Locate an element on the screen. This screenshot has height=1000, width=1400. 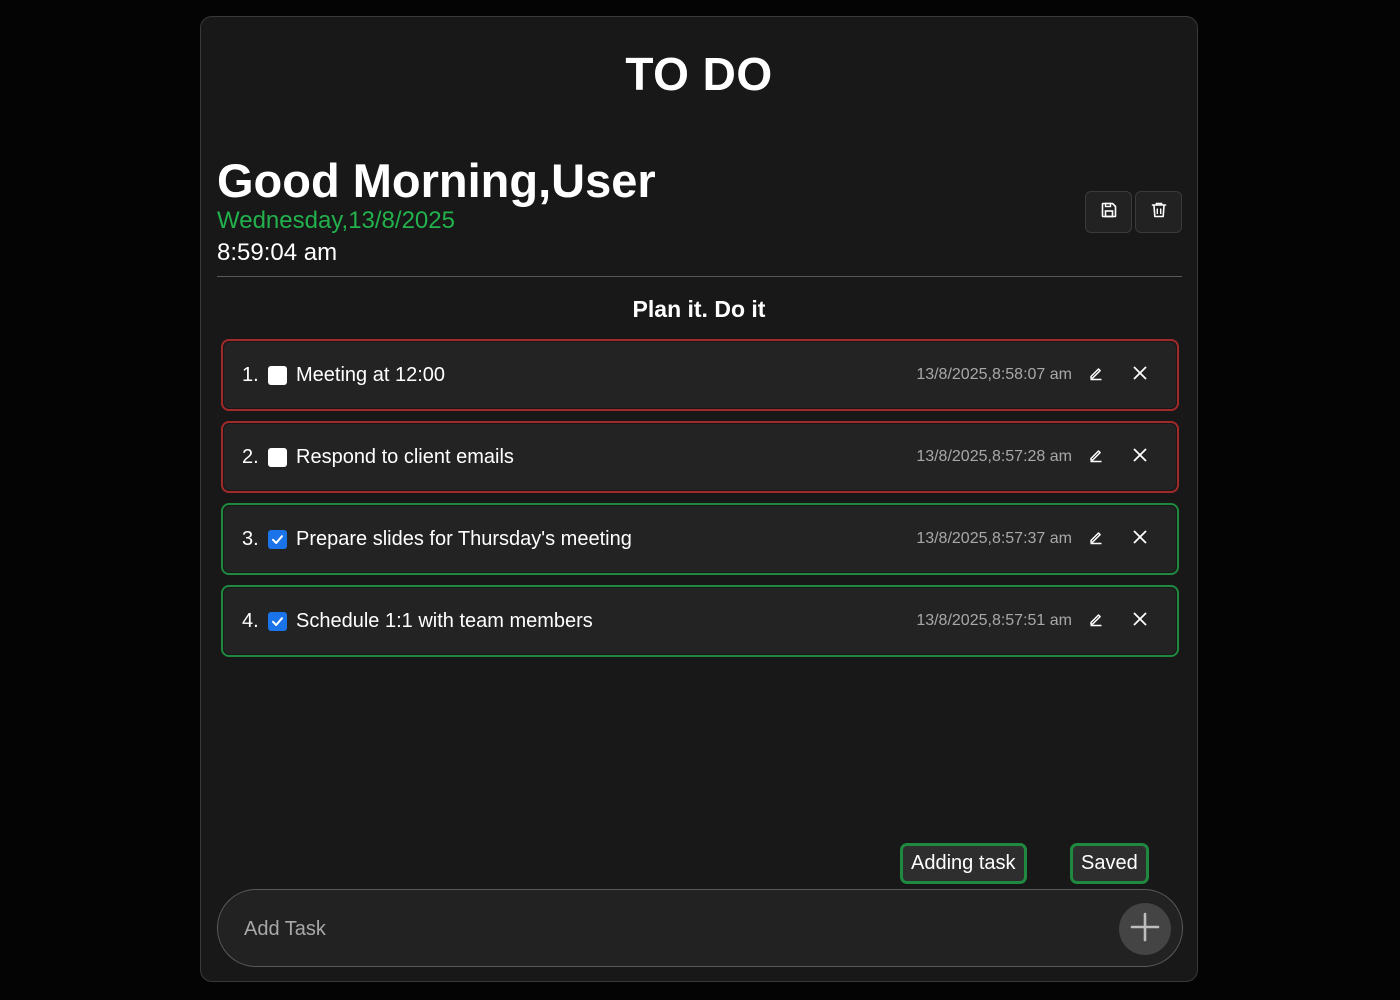
add-task-button is located at coordinates (1145, 929).